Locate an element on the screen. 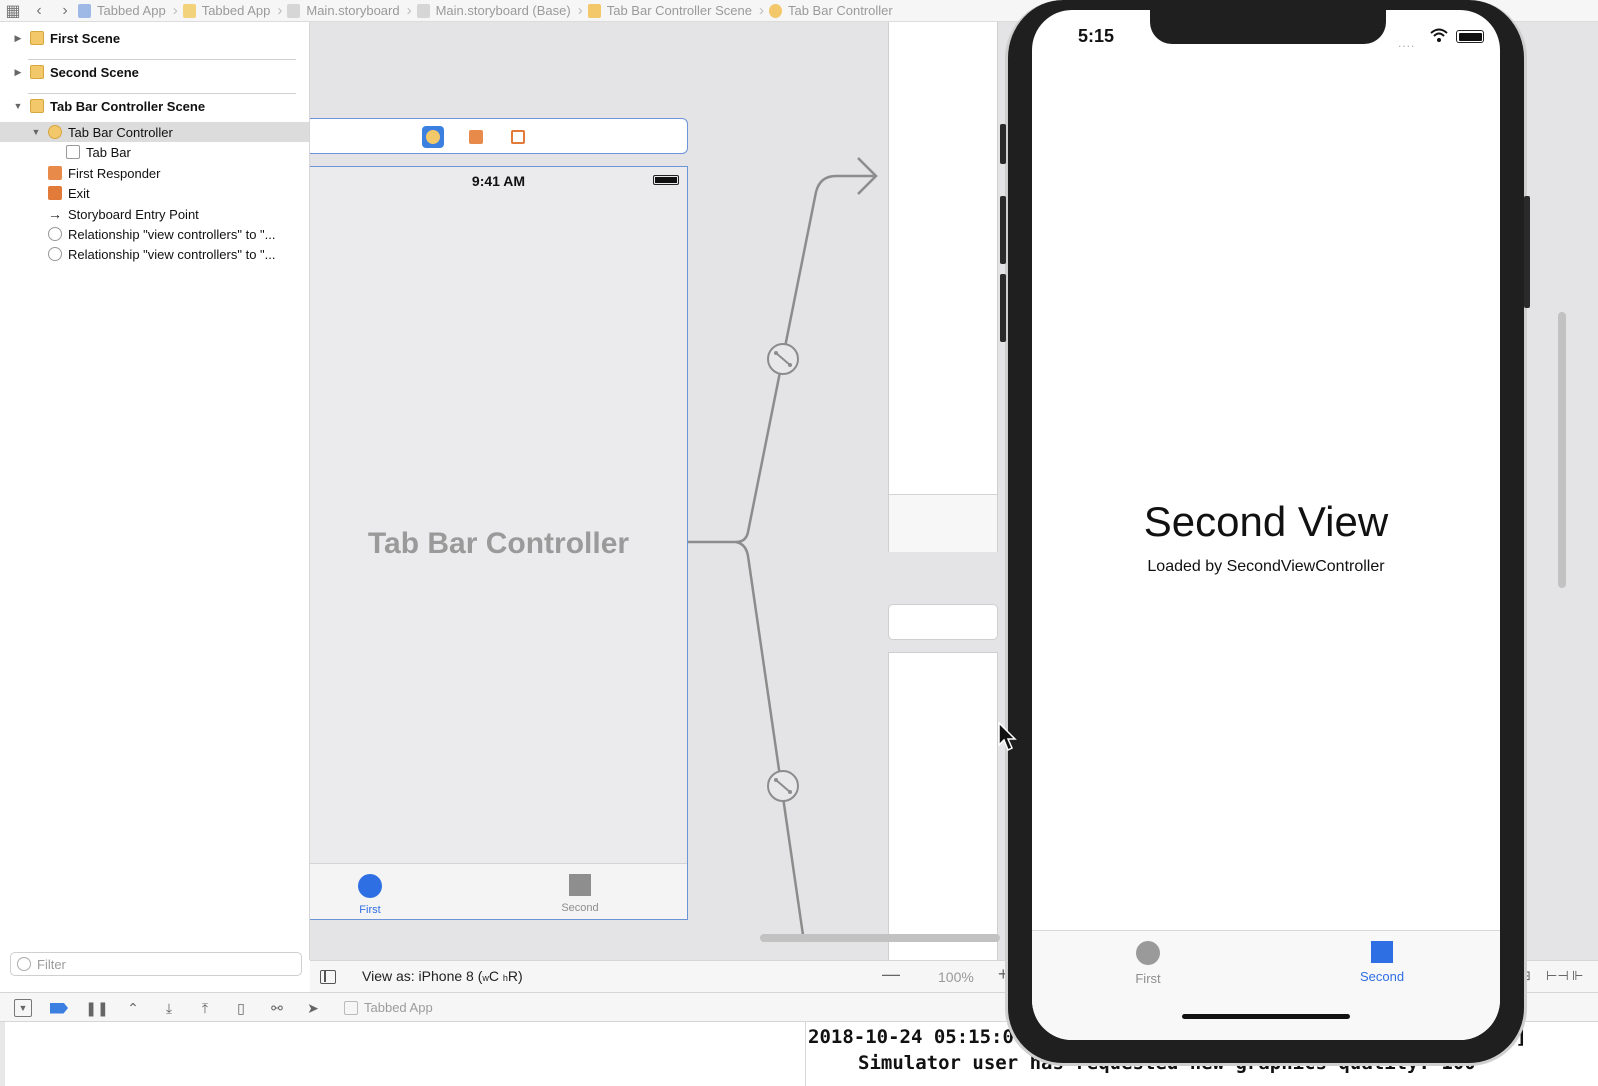 Image resolution: width=1598 pixels, height=1086 pixels. folder-icon is located at coordinates (189, 10).